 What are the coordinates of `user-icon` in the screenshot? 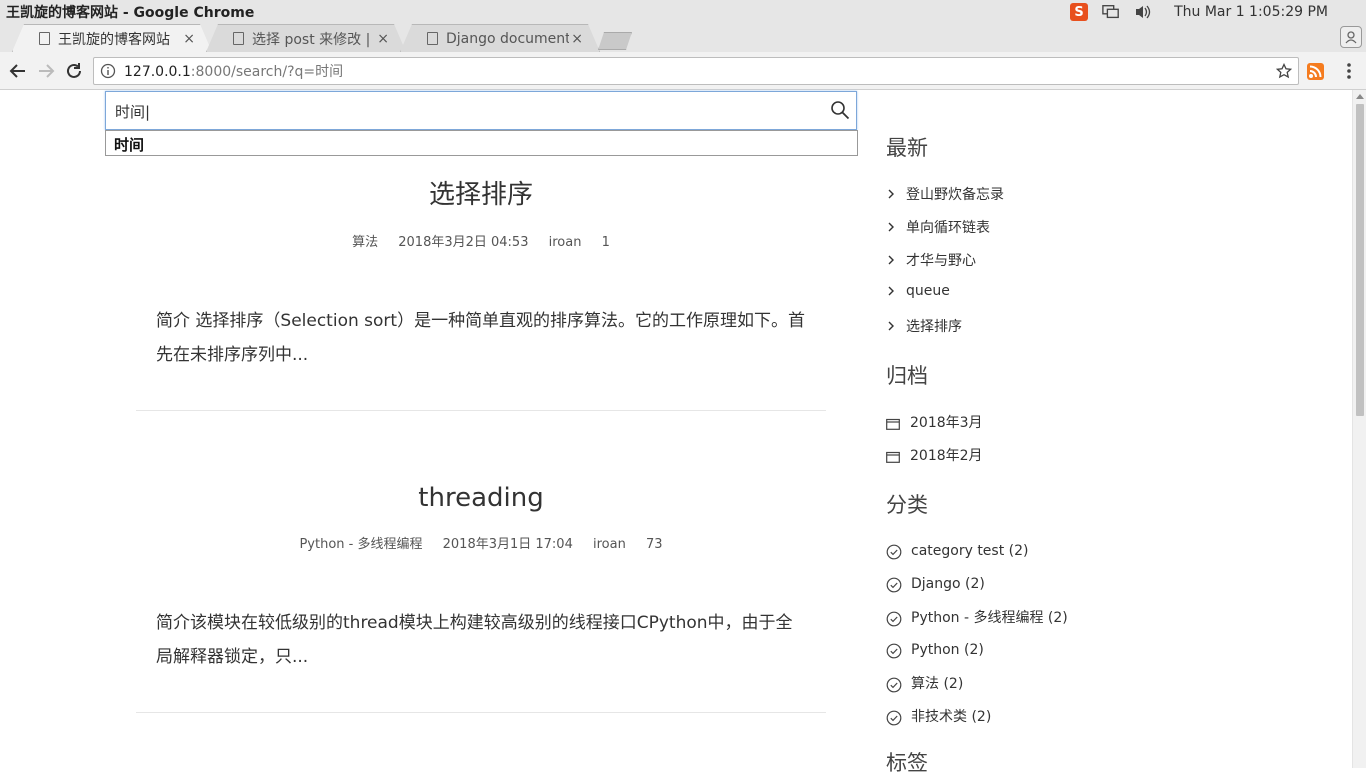 It's located at (1351, 37).